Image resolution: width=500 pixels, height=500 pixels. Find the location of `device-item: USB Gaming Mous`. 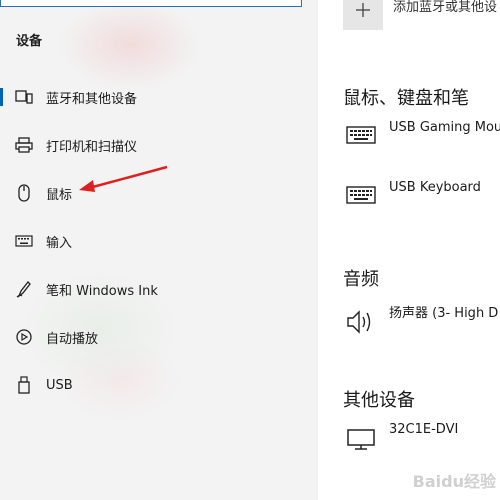

device-item: USB Gaming Mous is located at coordinates (421, 140).